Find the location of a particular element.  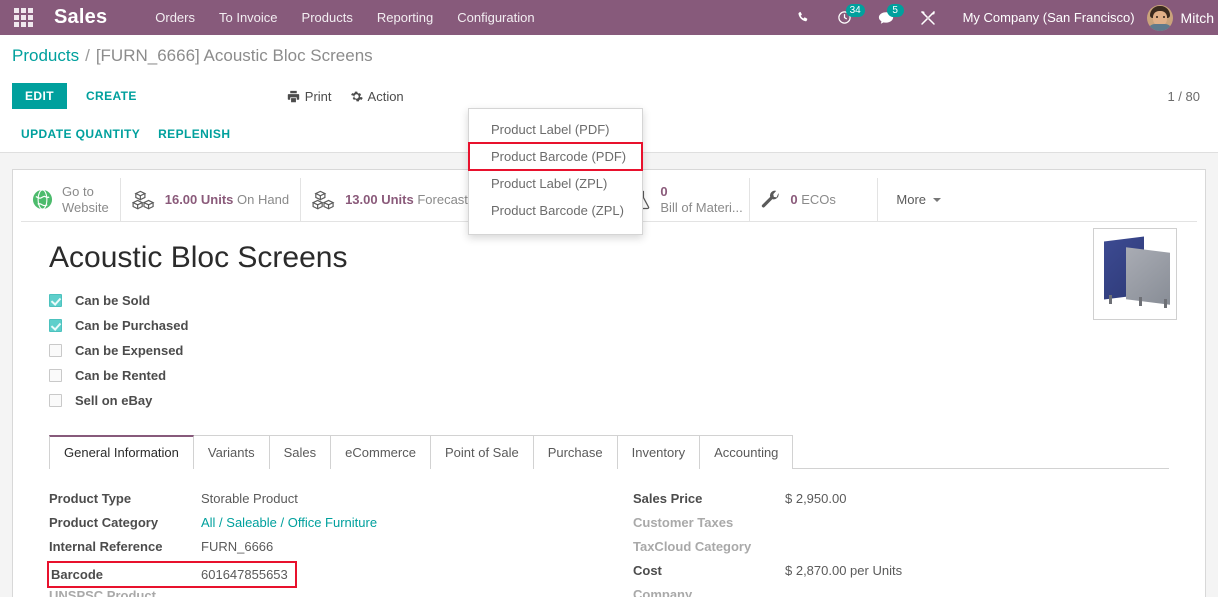

cubes-icon is located at coordinates (324, 200).